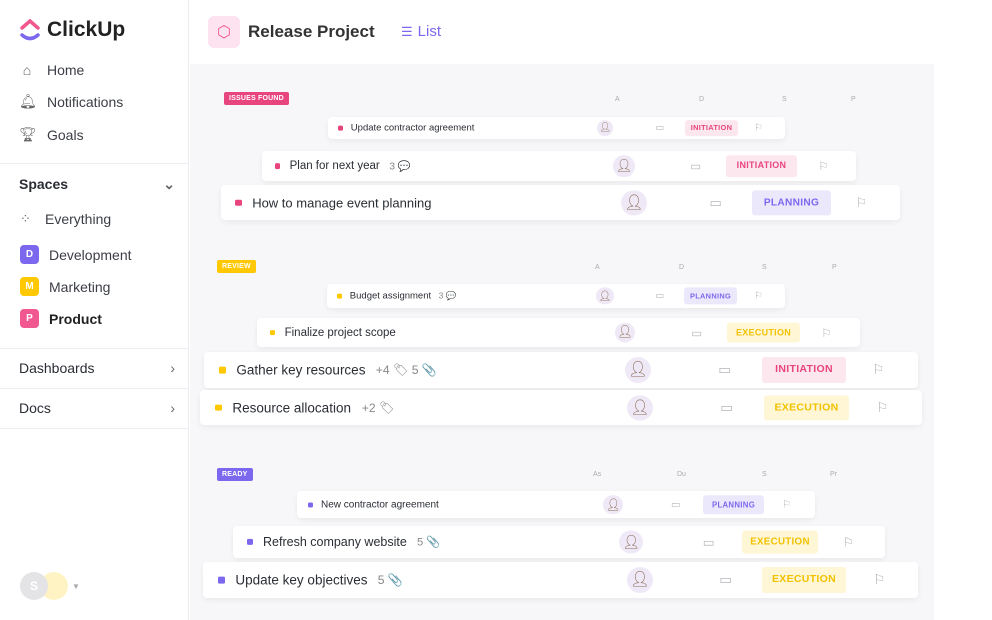  Describe the element at coordinates (65, 286) in the screenshot. I see `sidebar-item-marketing: M Marketing` at that location.